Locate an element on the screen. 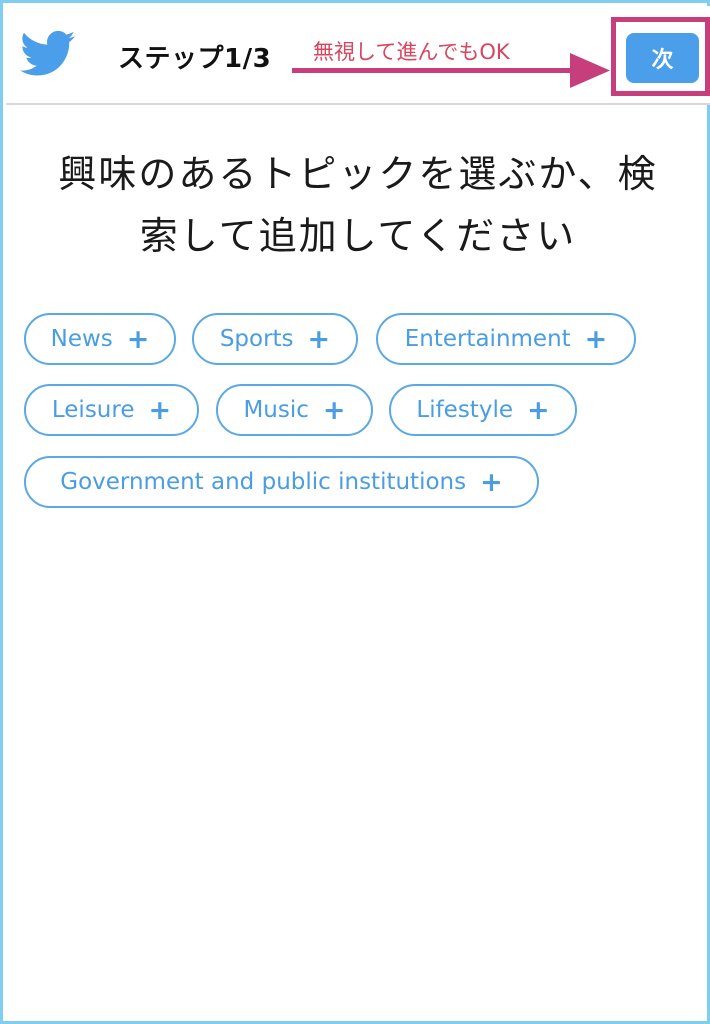  heading-line-1: 興味のあるトピックを選ぶか、検 is located at coordinates (358, 174).